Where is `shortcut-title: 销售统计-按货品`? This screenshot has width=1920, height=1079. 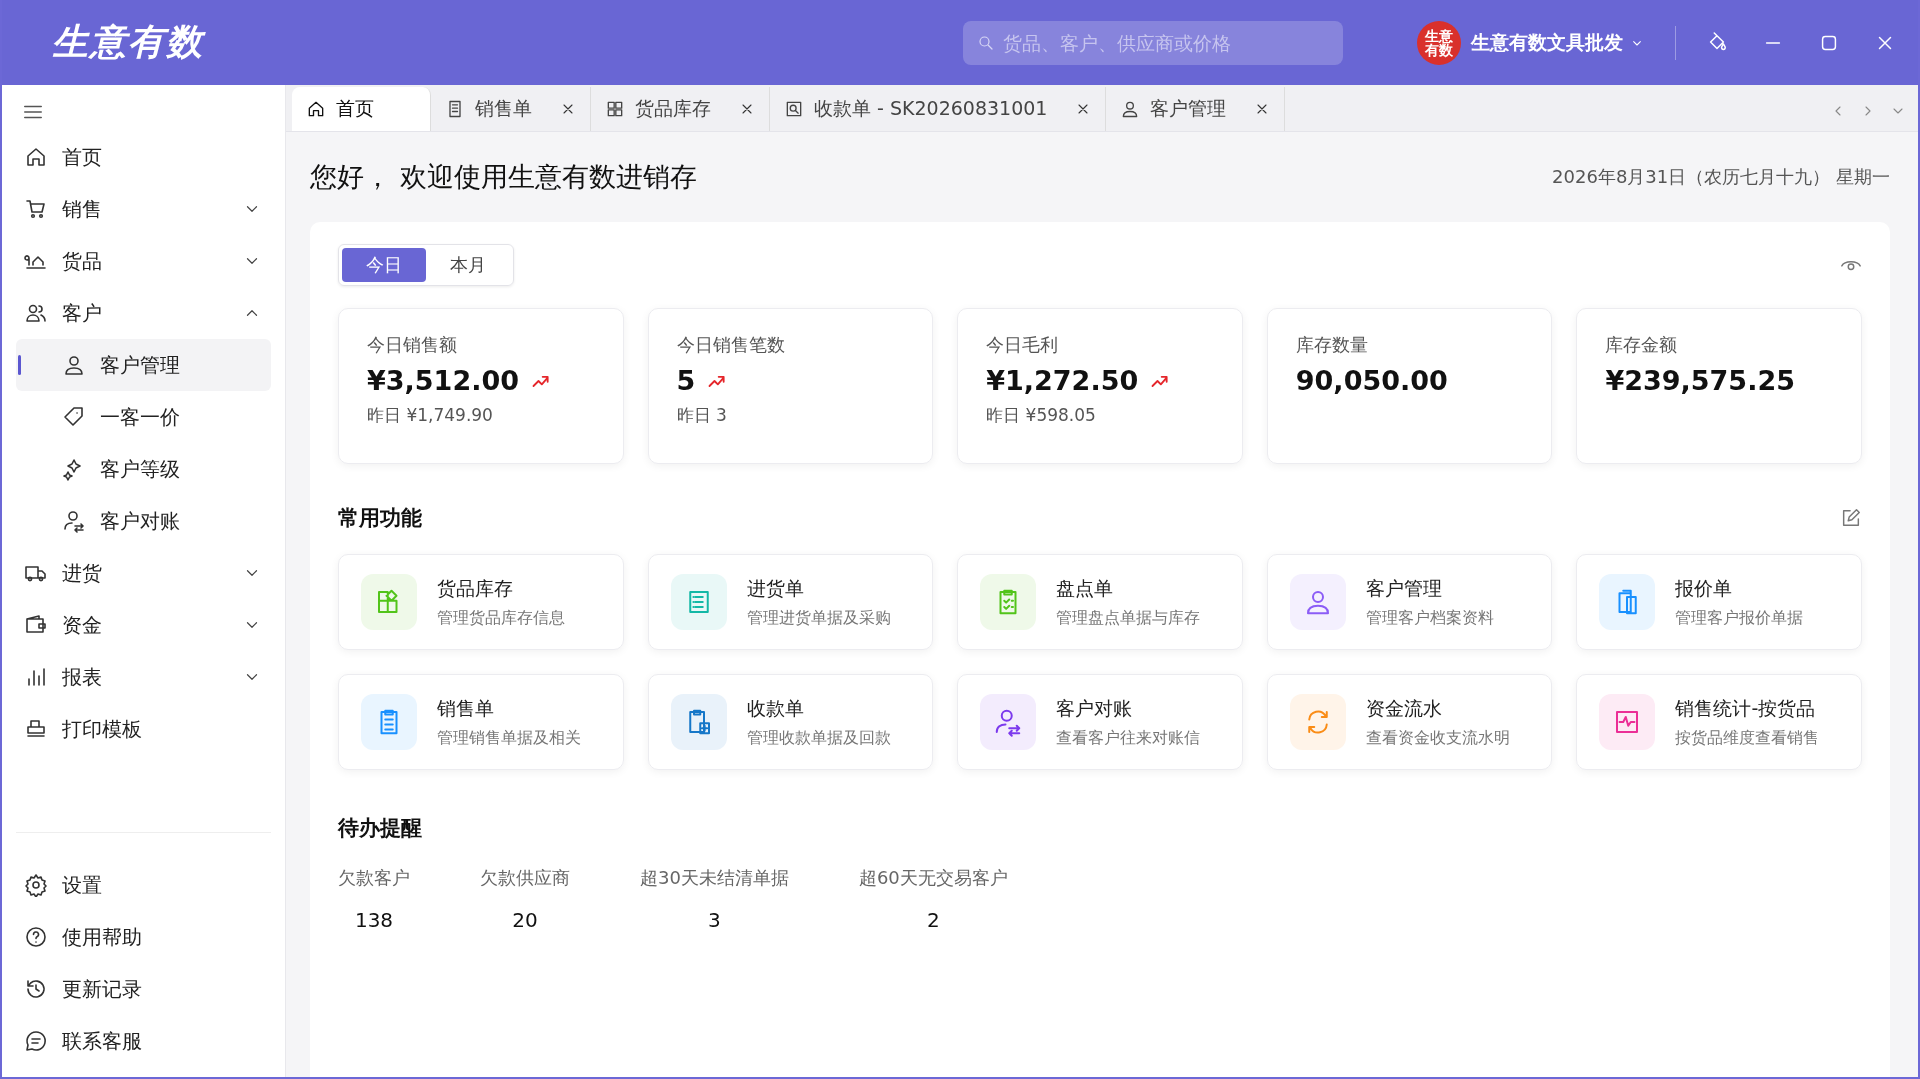
shortcut-title: 销售统计-按货品 is located at coordinates (1746, 708).